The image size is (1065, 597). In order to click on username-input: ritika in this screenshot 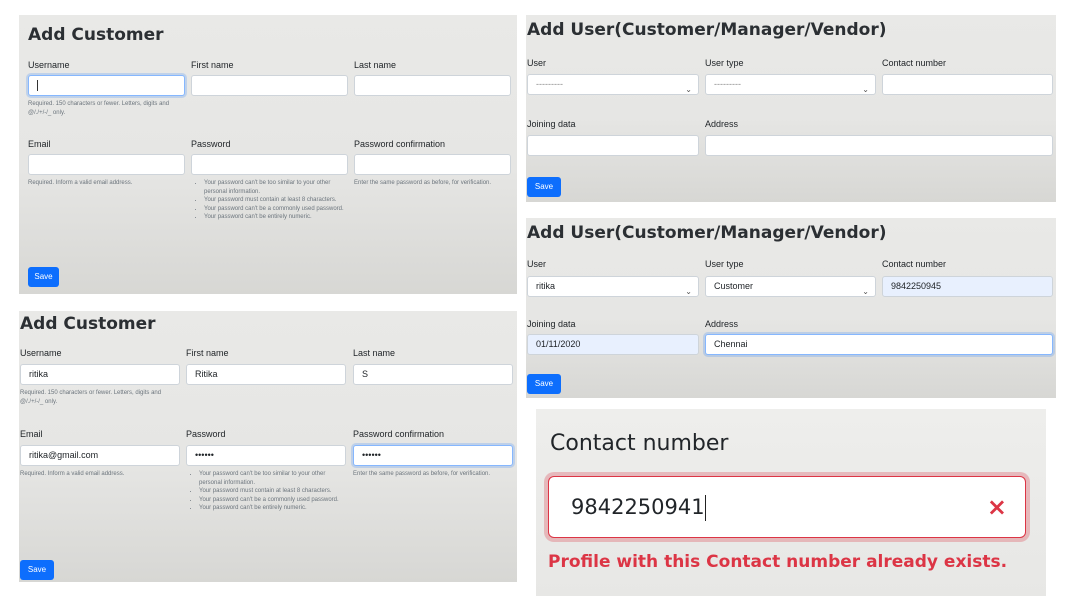, I will do `click(100, 374)`.